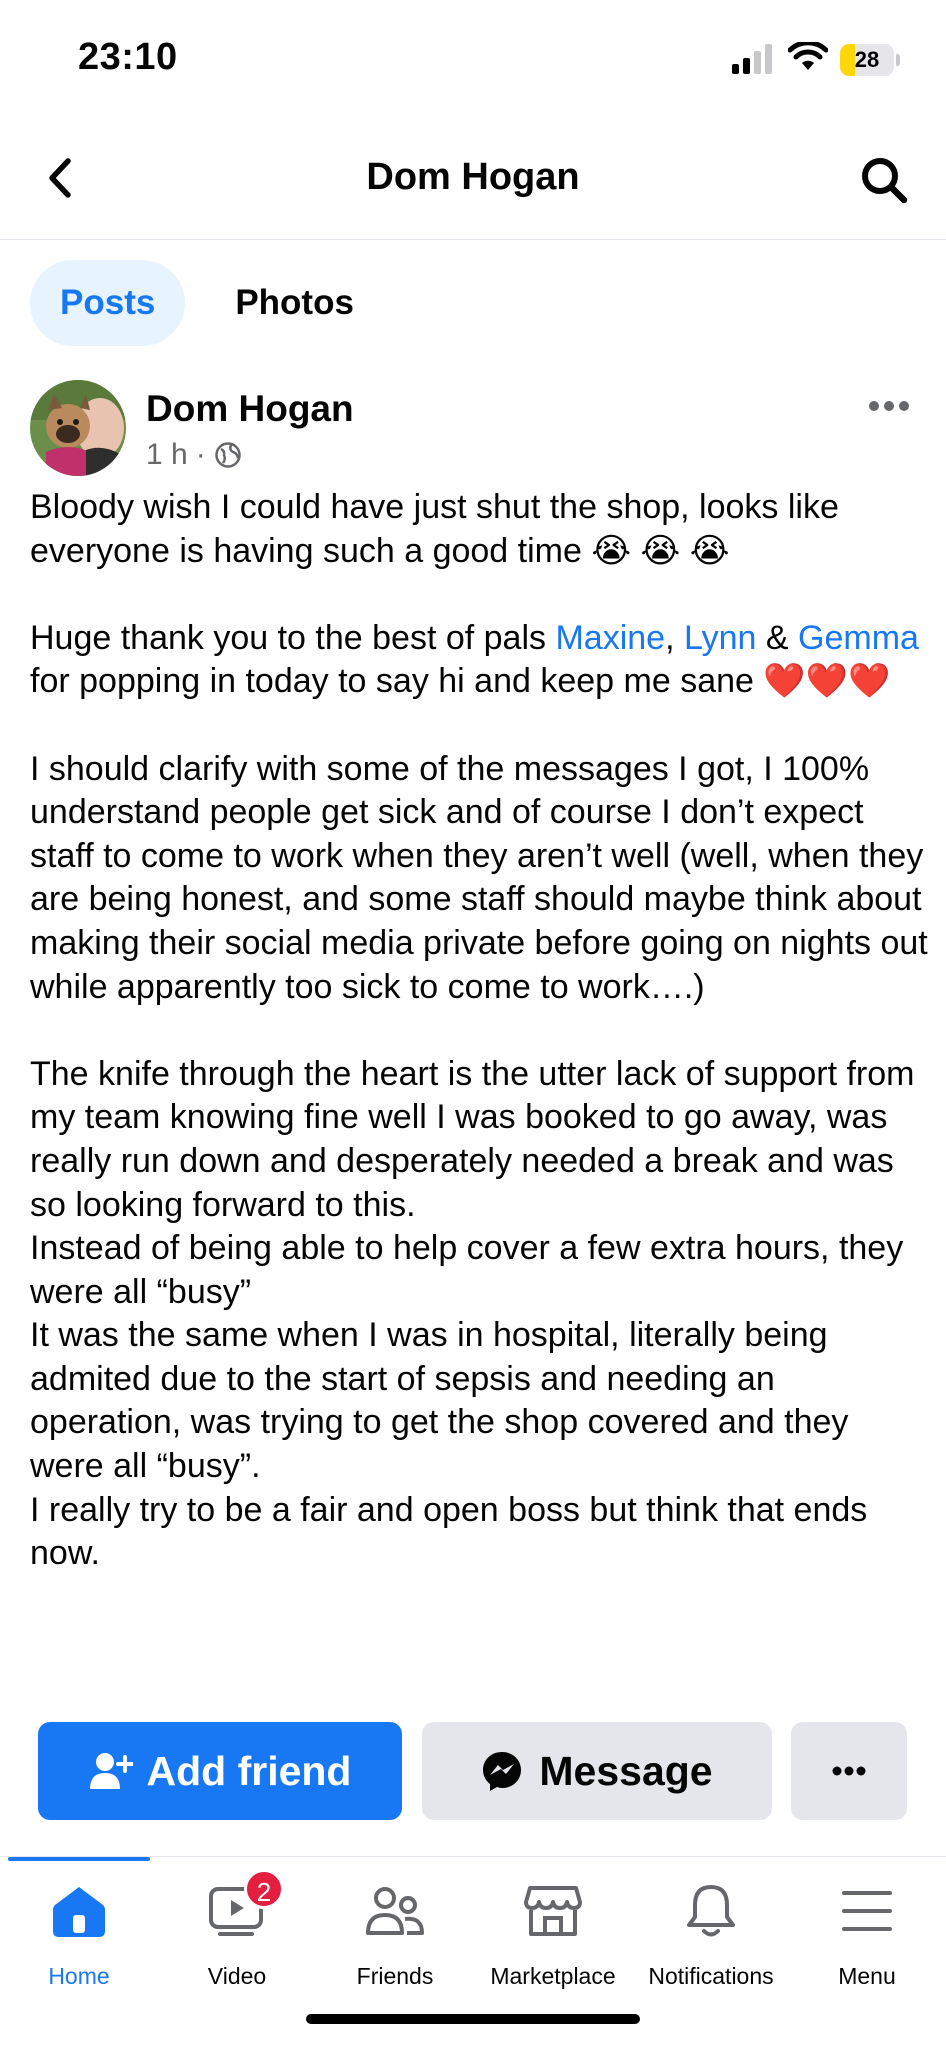  Describe the element at coordinates (79, 1912) in the screenshot. I see `home-icon` at that location.